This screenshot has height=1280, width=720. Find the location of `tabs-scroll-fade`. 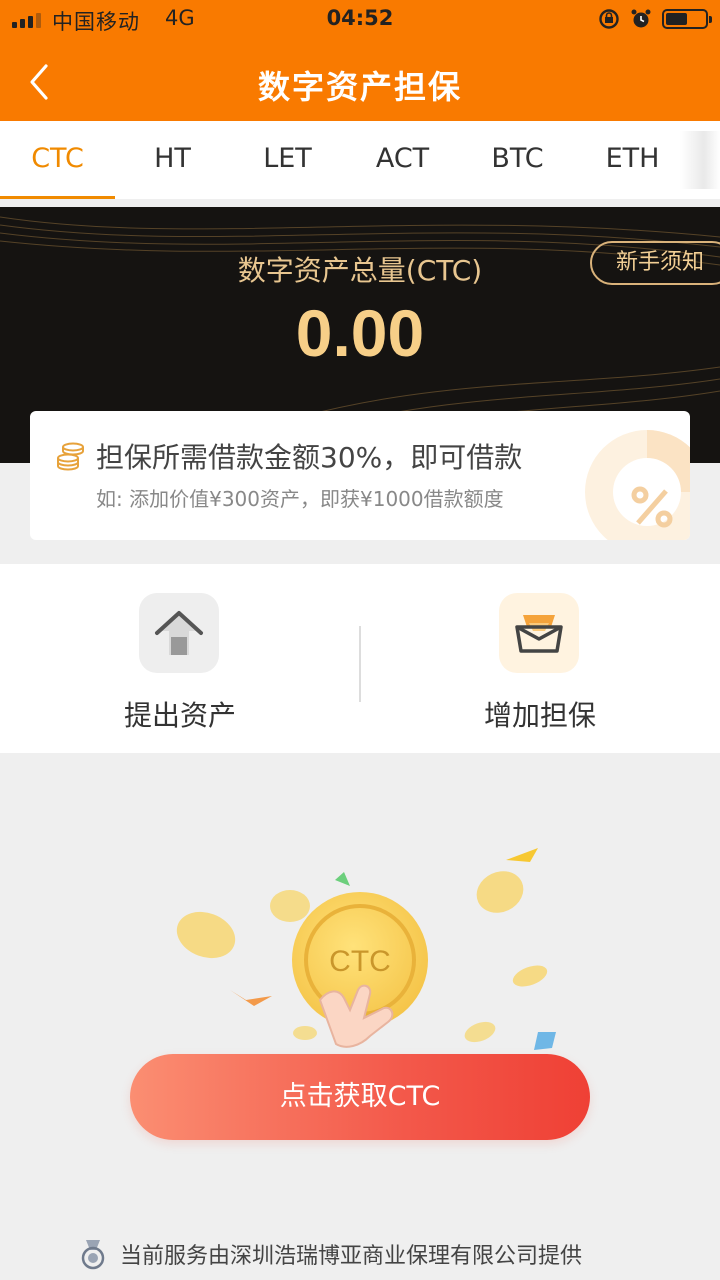

tabs-scroll-fade is located at coordinates (700, 160).